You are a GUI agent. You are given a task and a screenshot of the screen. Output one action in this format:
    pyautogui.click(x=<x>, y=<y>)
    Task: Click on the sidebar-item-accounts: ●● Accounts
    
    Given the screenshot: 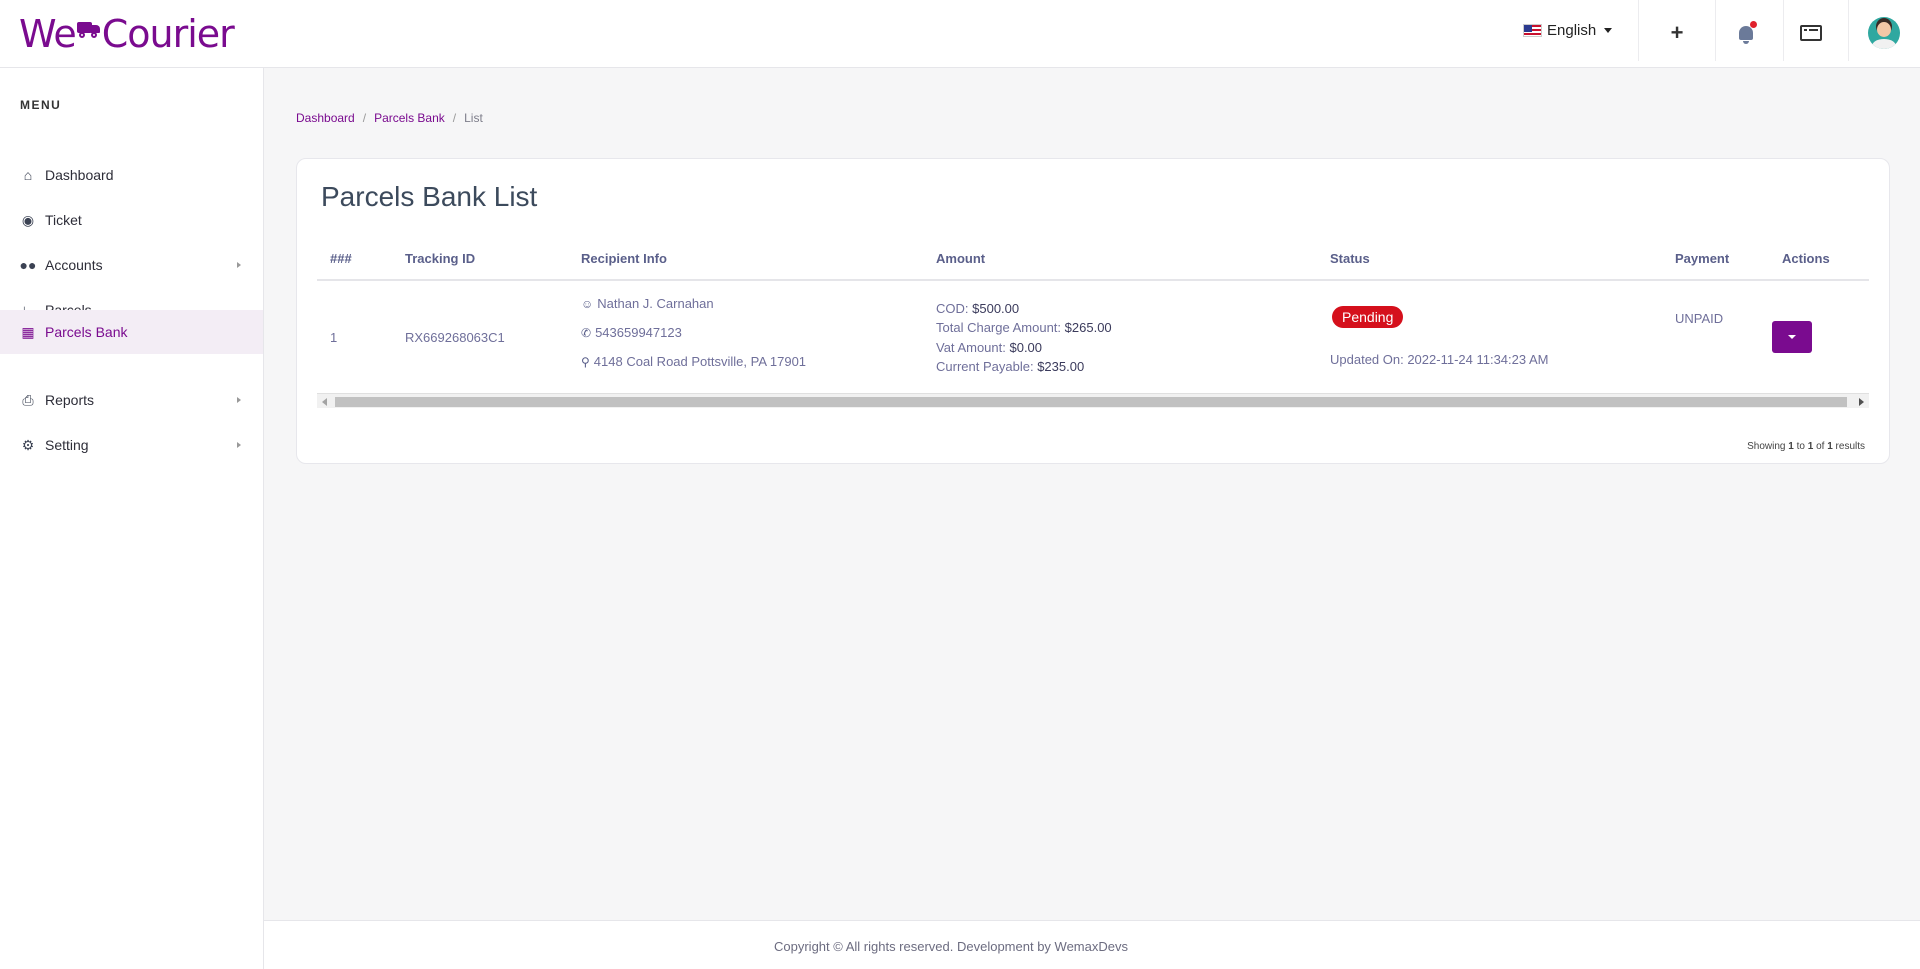 What is the action you would take?
    pyautogui.click(x=131, y=265)
    